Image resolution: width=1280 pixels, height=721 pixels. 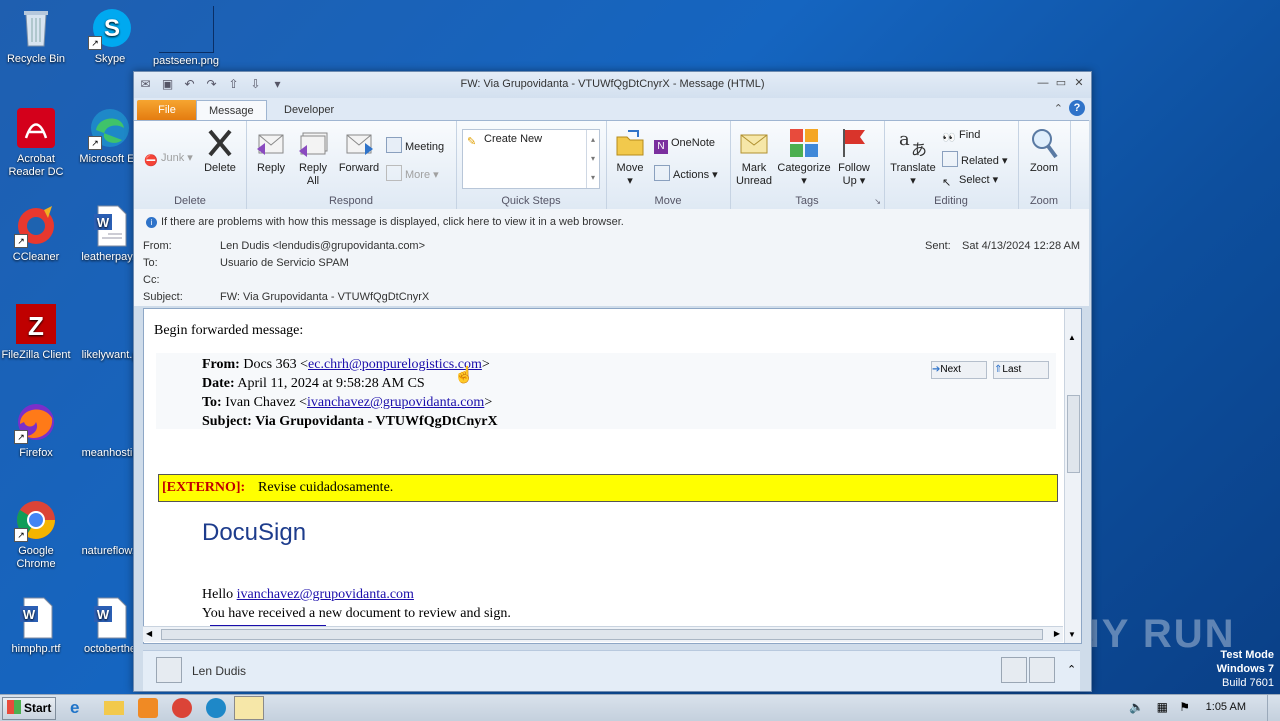 I want to click on edge-icon: ↗, so click(x=110, y=128).